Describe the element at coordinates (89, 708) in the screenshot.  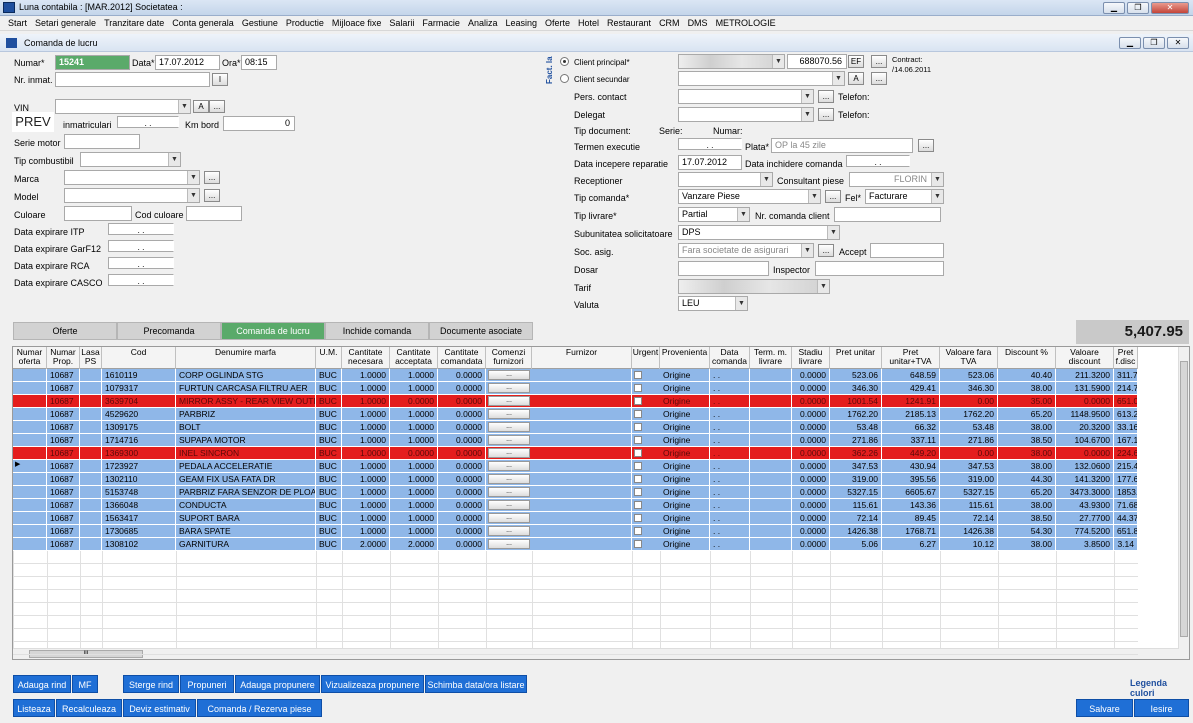
I see `recalculeaza-button: Recalculeaza` at that location.